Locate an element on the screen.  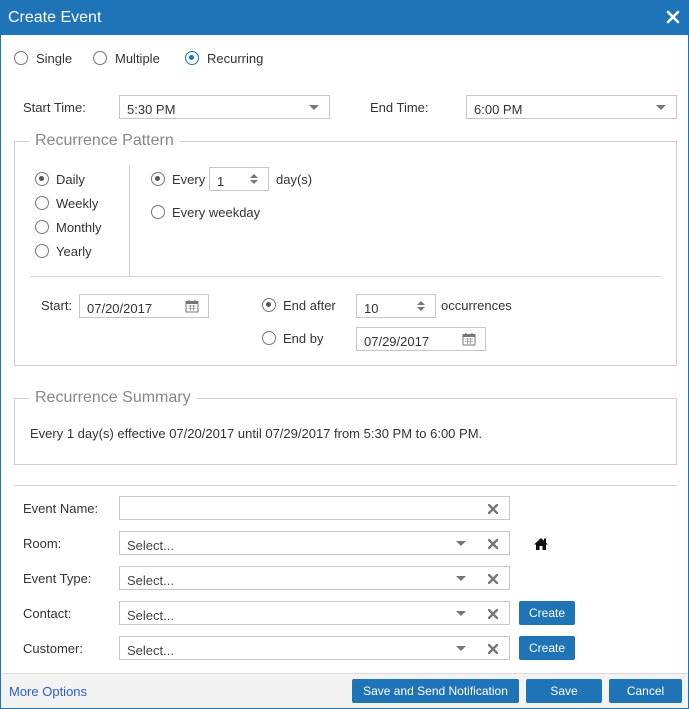
cancel-button: Cancel is located at coordinates (645, 691).